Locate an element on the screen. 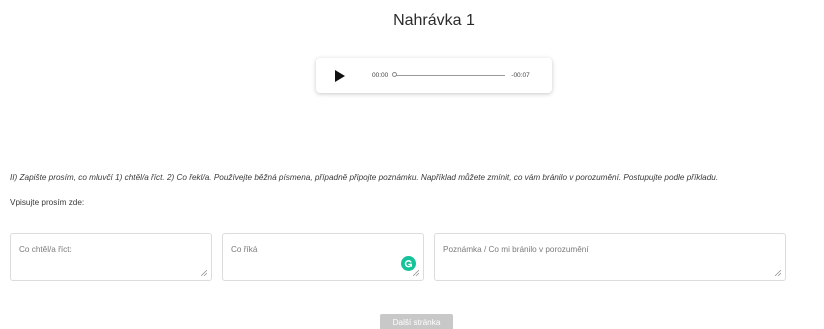  said-text-field is located at coordinates (323, 257).